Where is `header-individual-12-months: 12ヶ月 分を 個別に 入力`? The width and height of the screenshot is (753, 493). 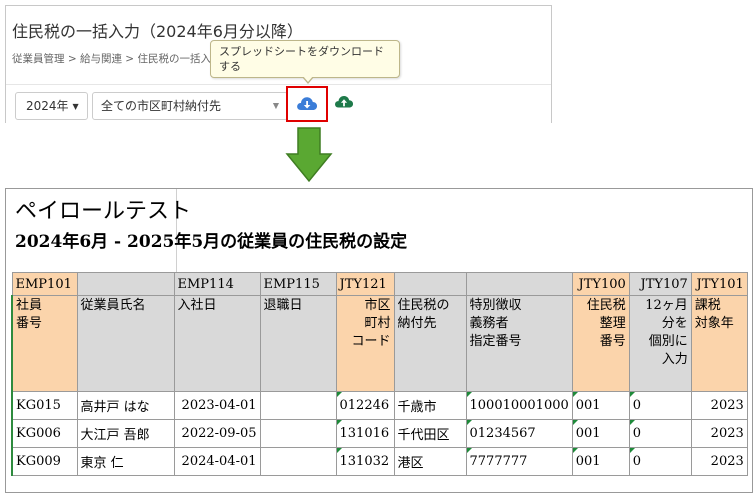
header-individual-12-months: 12ヶ月 分を 個別に 入力 is located at coordinates (660, 343).